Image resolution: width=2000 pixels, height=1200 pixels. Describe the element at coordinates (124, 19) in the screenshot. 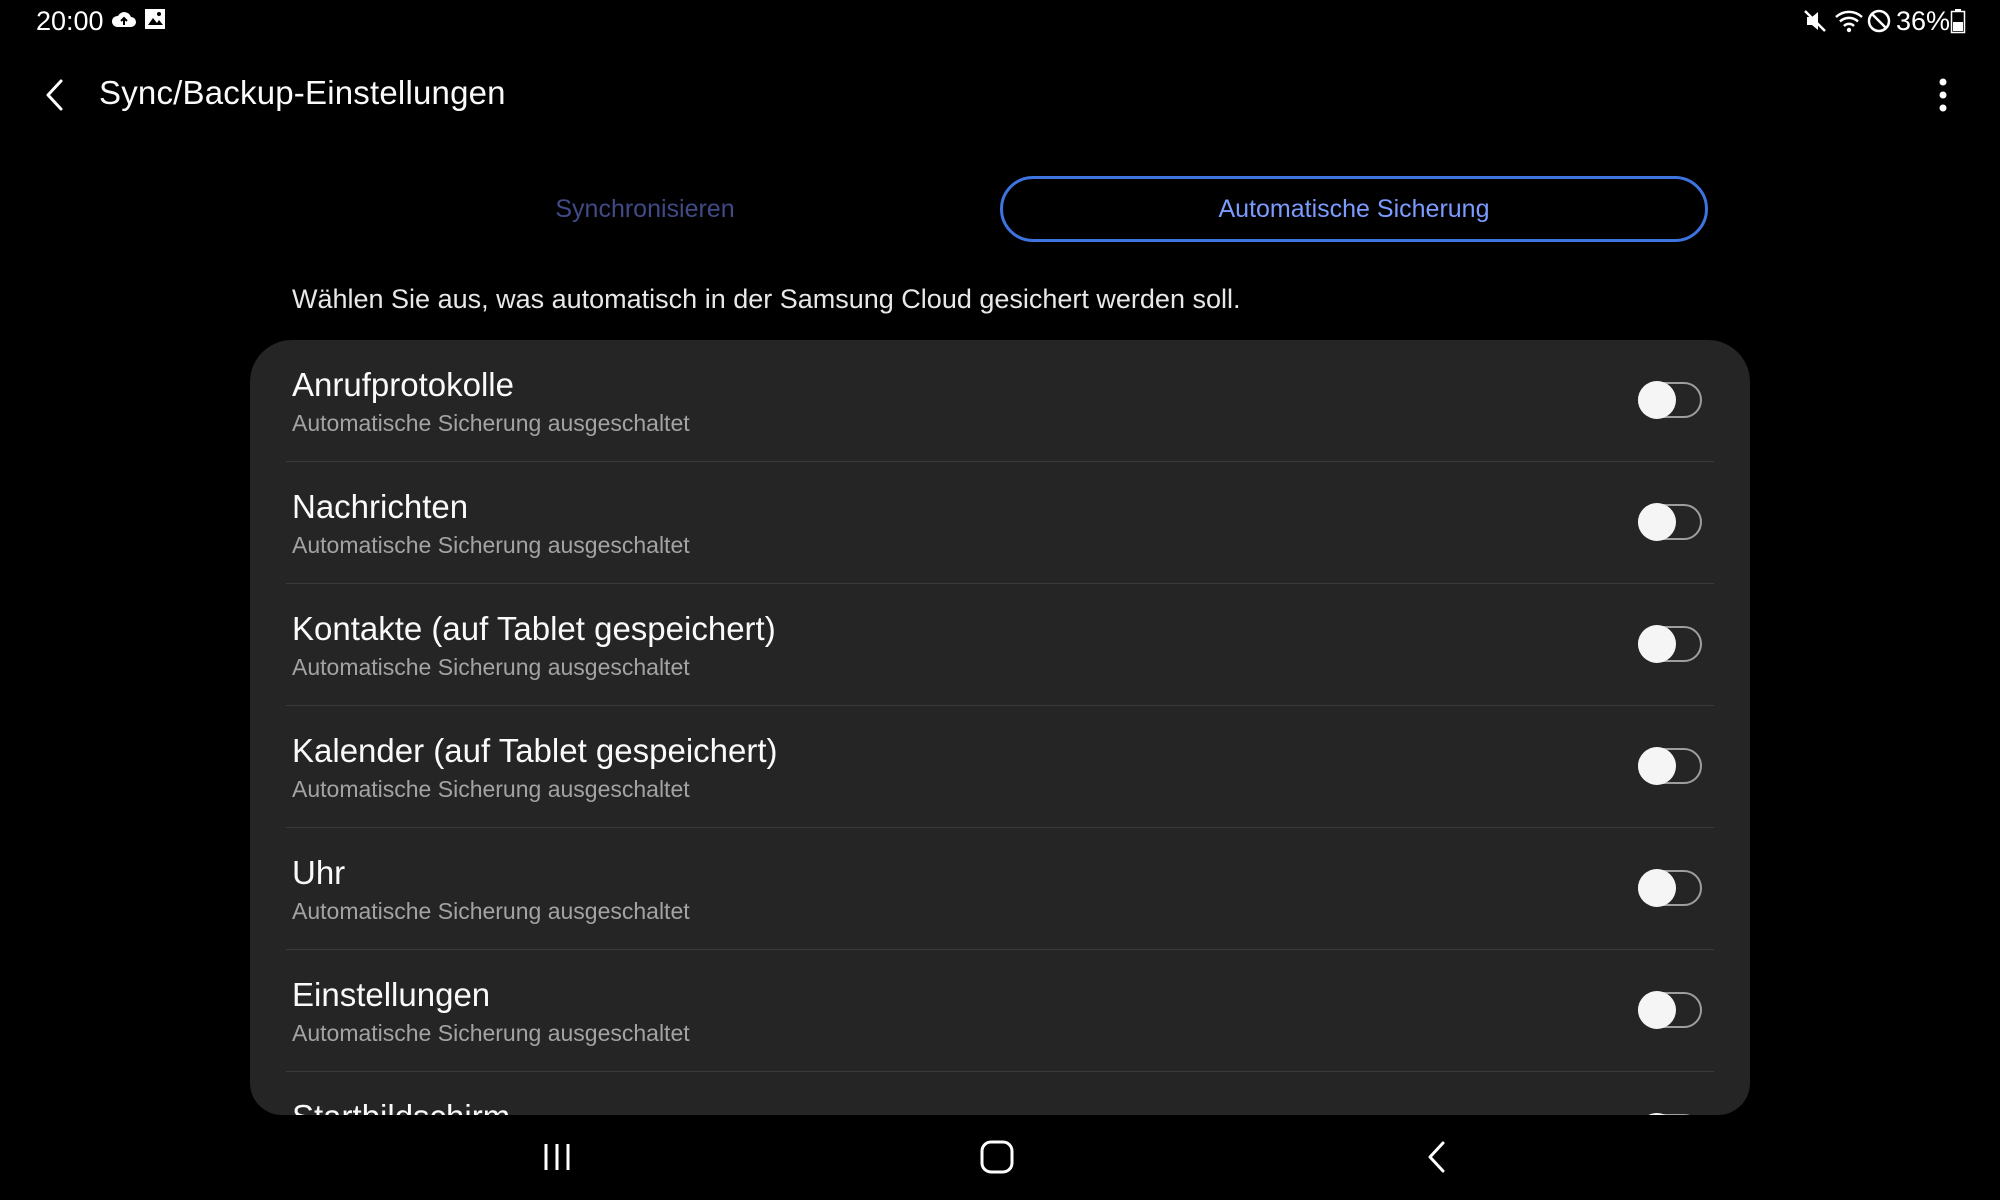

I see `cloud-sync-icon` at that location.